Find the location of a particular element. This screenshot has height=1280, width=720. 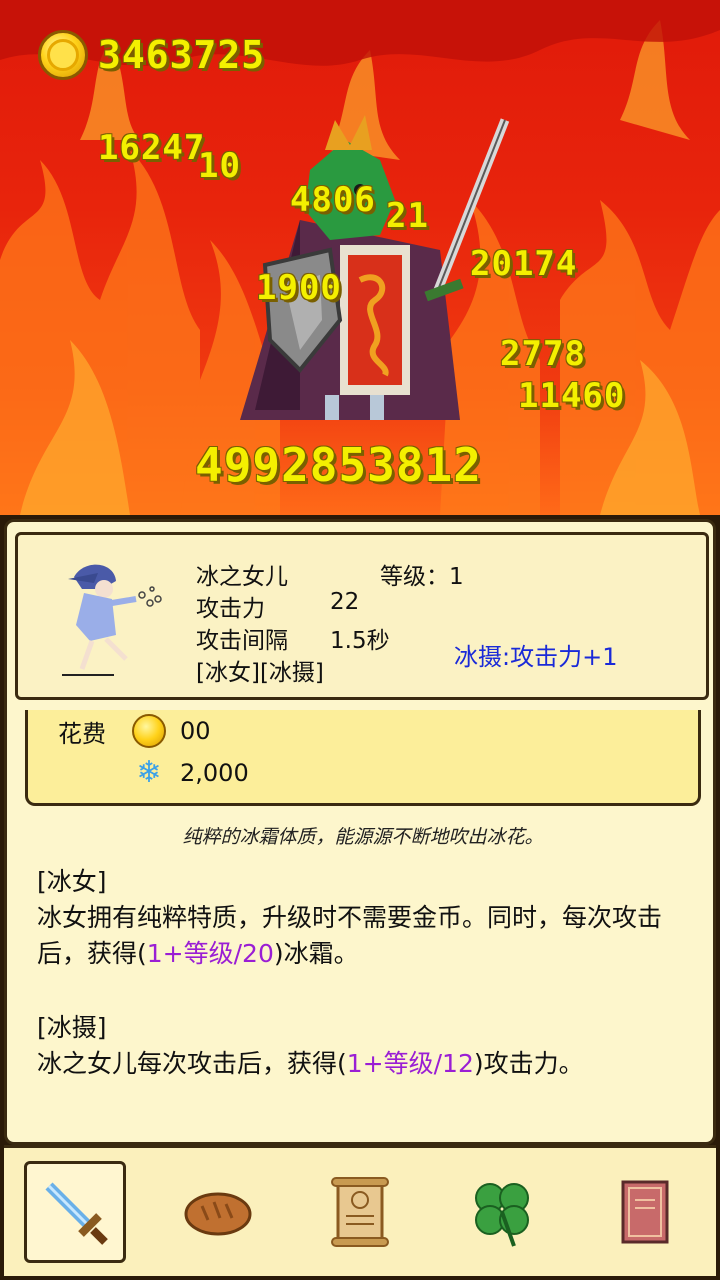

attack-interval-value: 1.5秒 is located at coordinates (360, 641).